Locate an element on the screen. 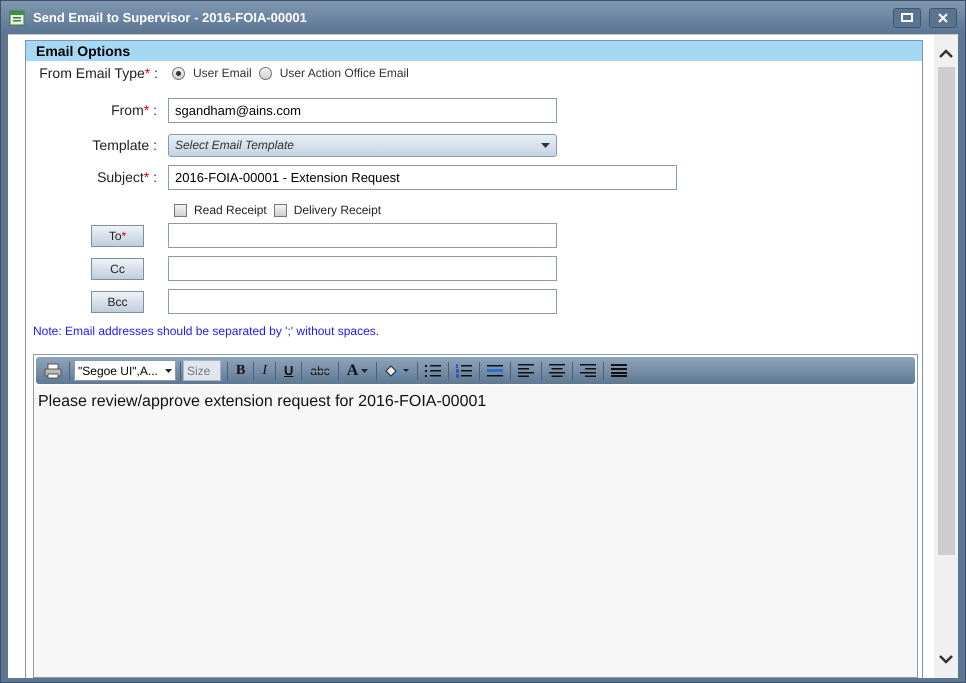 The height and width of the screenshot is (683, 966). checkbox-label: Delivery Receipt is located at coordinates (338, 210).